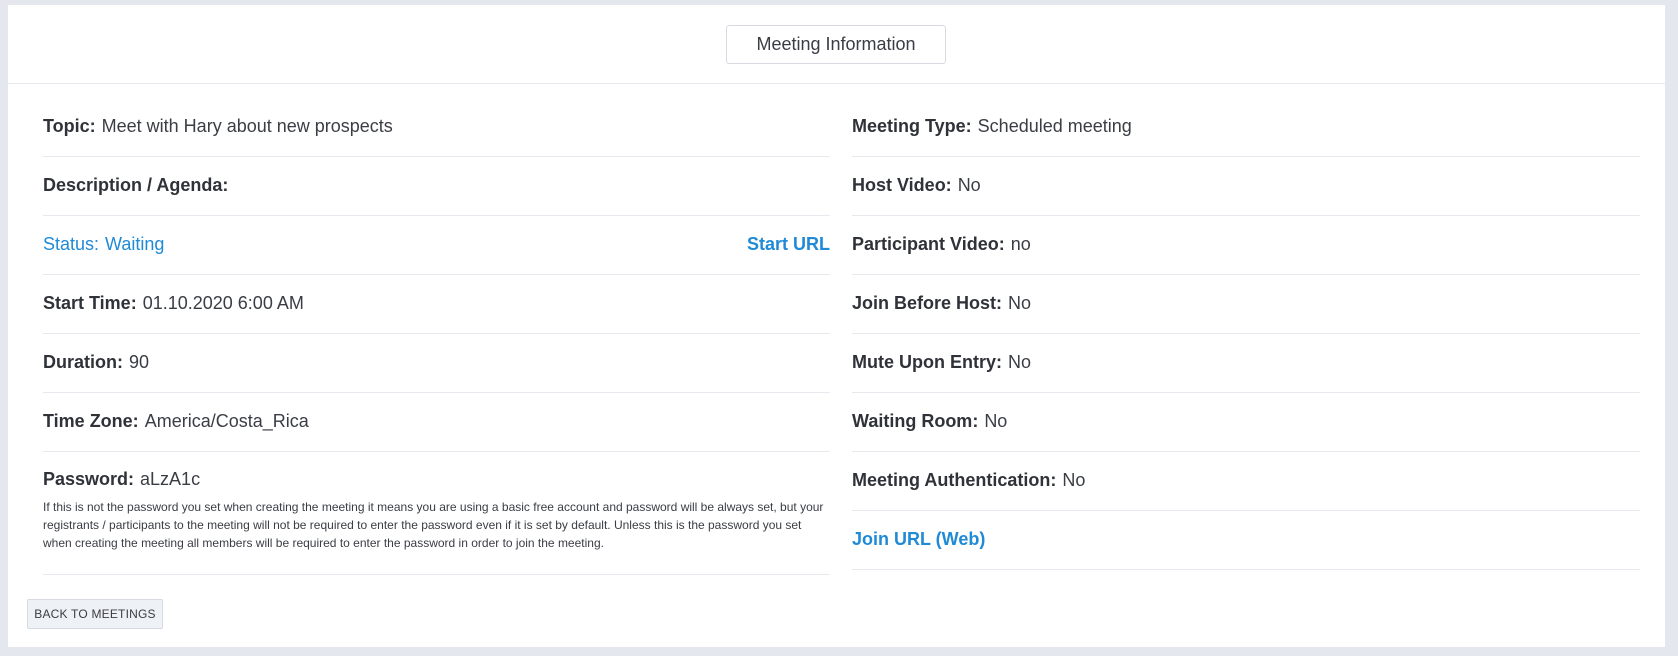 The height and width of the screenshot is (656, 1678). What do you see at coordinates (223, 302) in the screenshot?
I see `start-time-value: 01.10.2020 6:00 AM` at bounding box center [223, 302].